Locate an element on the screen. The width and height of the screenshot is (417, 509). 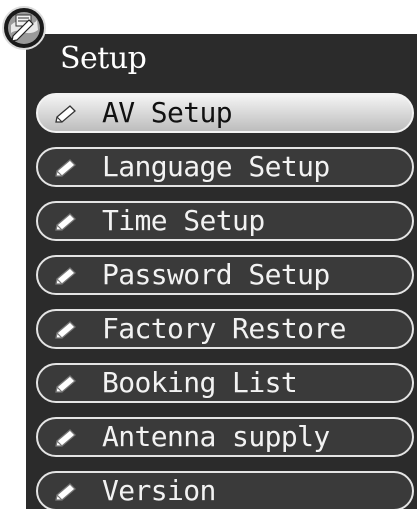
page-title: Setup is located at coordinates (103, 58).